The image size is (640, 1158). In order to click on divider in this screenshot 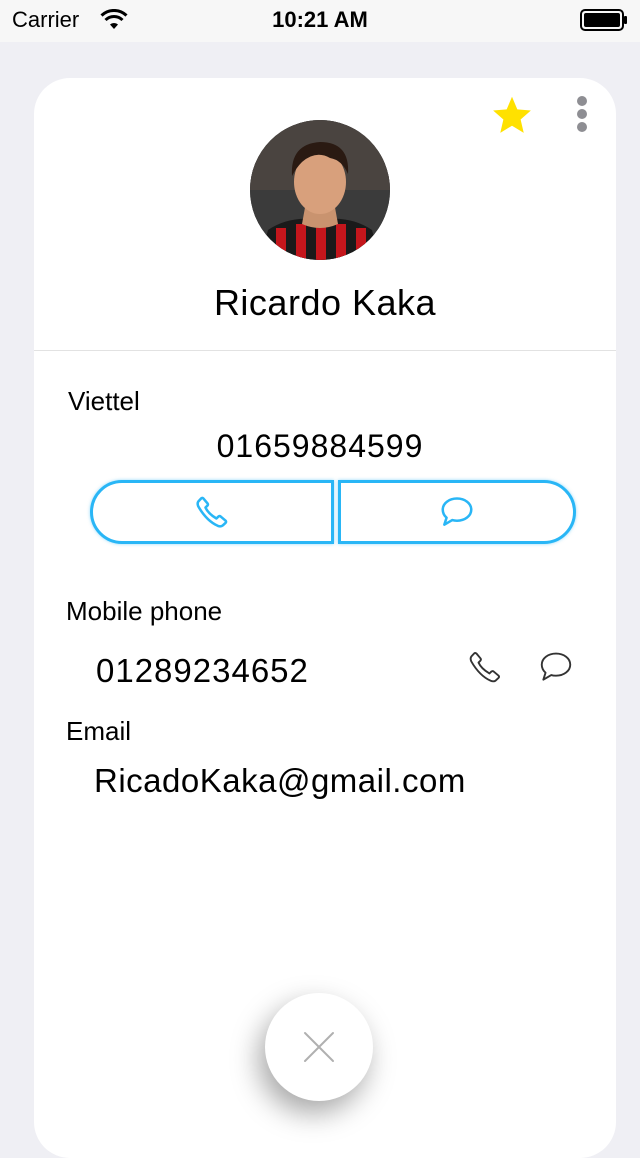, I will do `click(325, 350)`.